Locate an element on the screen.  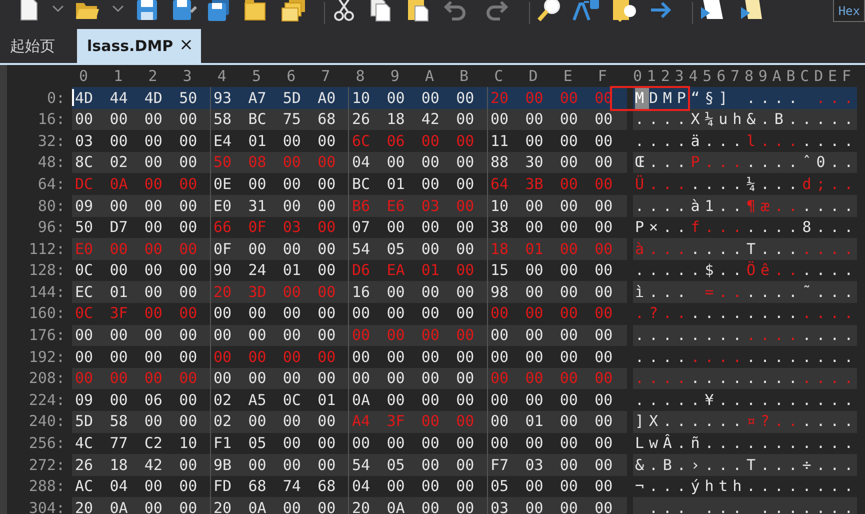
hex-bytes: 09 00 00 00 is located at coordinates (141, 205).